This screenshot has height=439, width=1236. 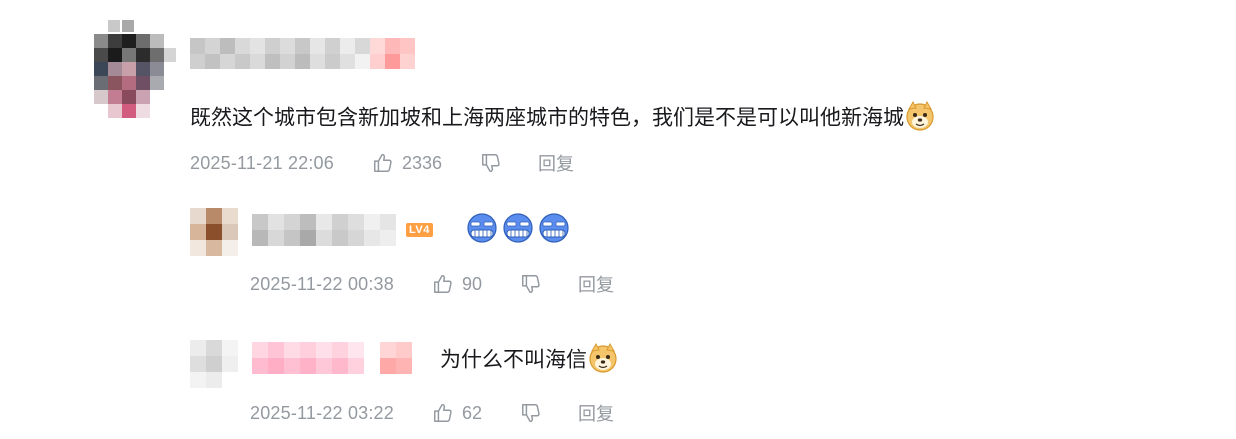 I want to click on level-badge: LV4, so click(x=419, y=230).